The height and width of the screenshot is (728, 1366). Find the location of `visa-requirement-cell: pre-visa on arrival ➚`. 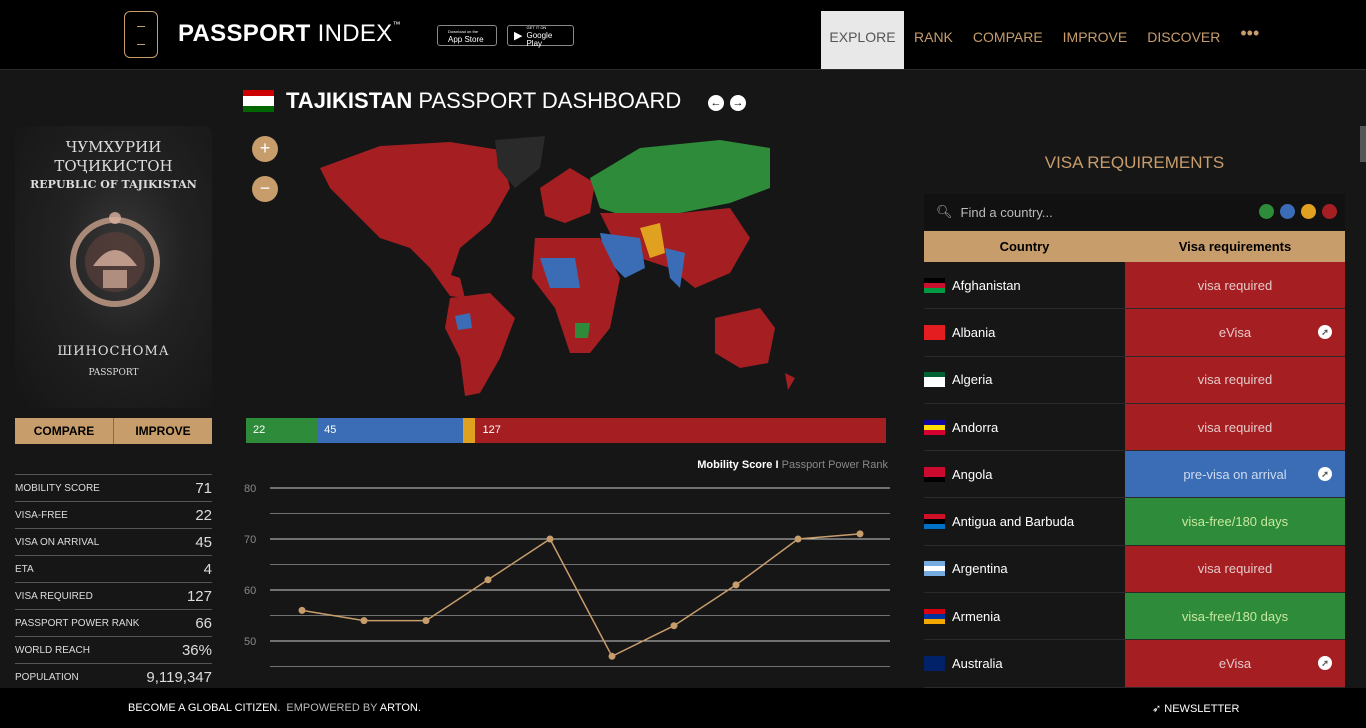

visa-requirement-cell: pre-visa on arrival ➚ is located at coordinates (1235, 474).